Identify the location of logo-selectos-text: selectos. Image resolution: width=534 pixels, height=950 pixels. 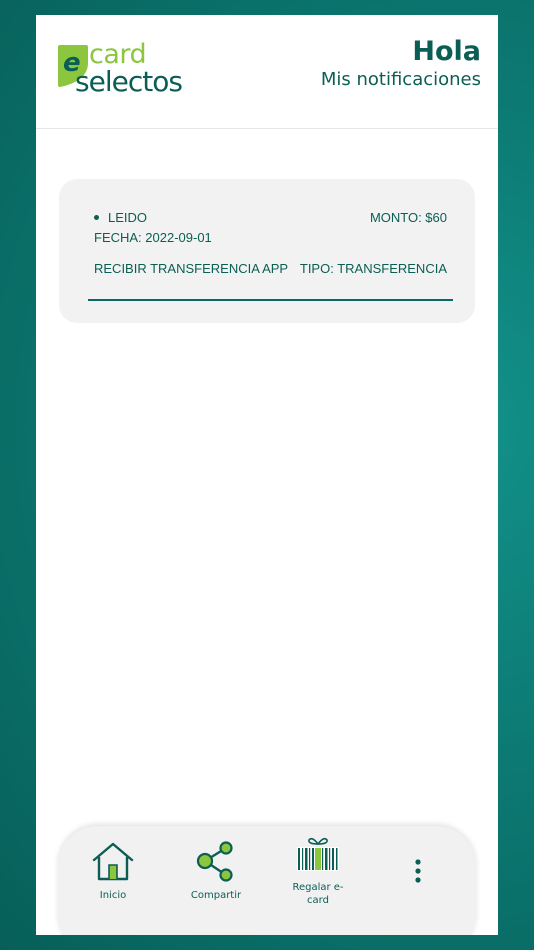
(129, 81).